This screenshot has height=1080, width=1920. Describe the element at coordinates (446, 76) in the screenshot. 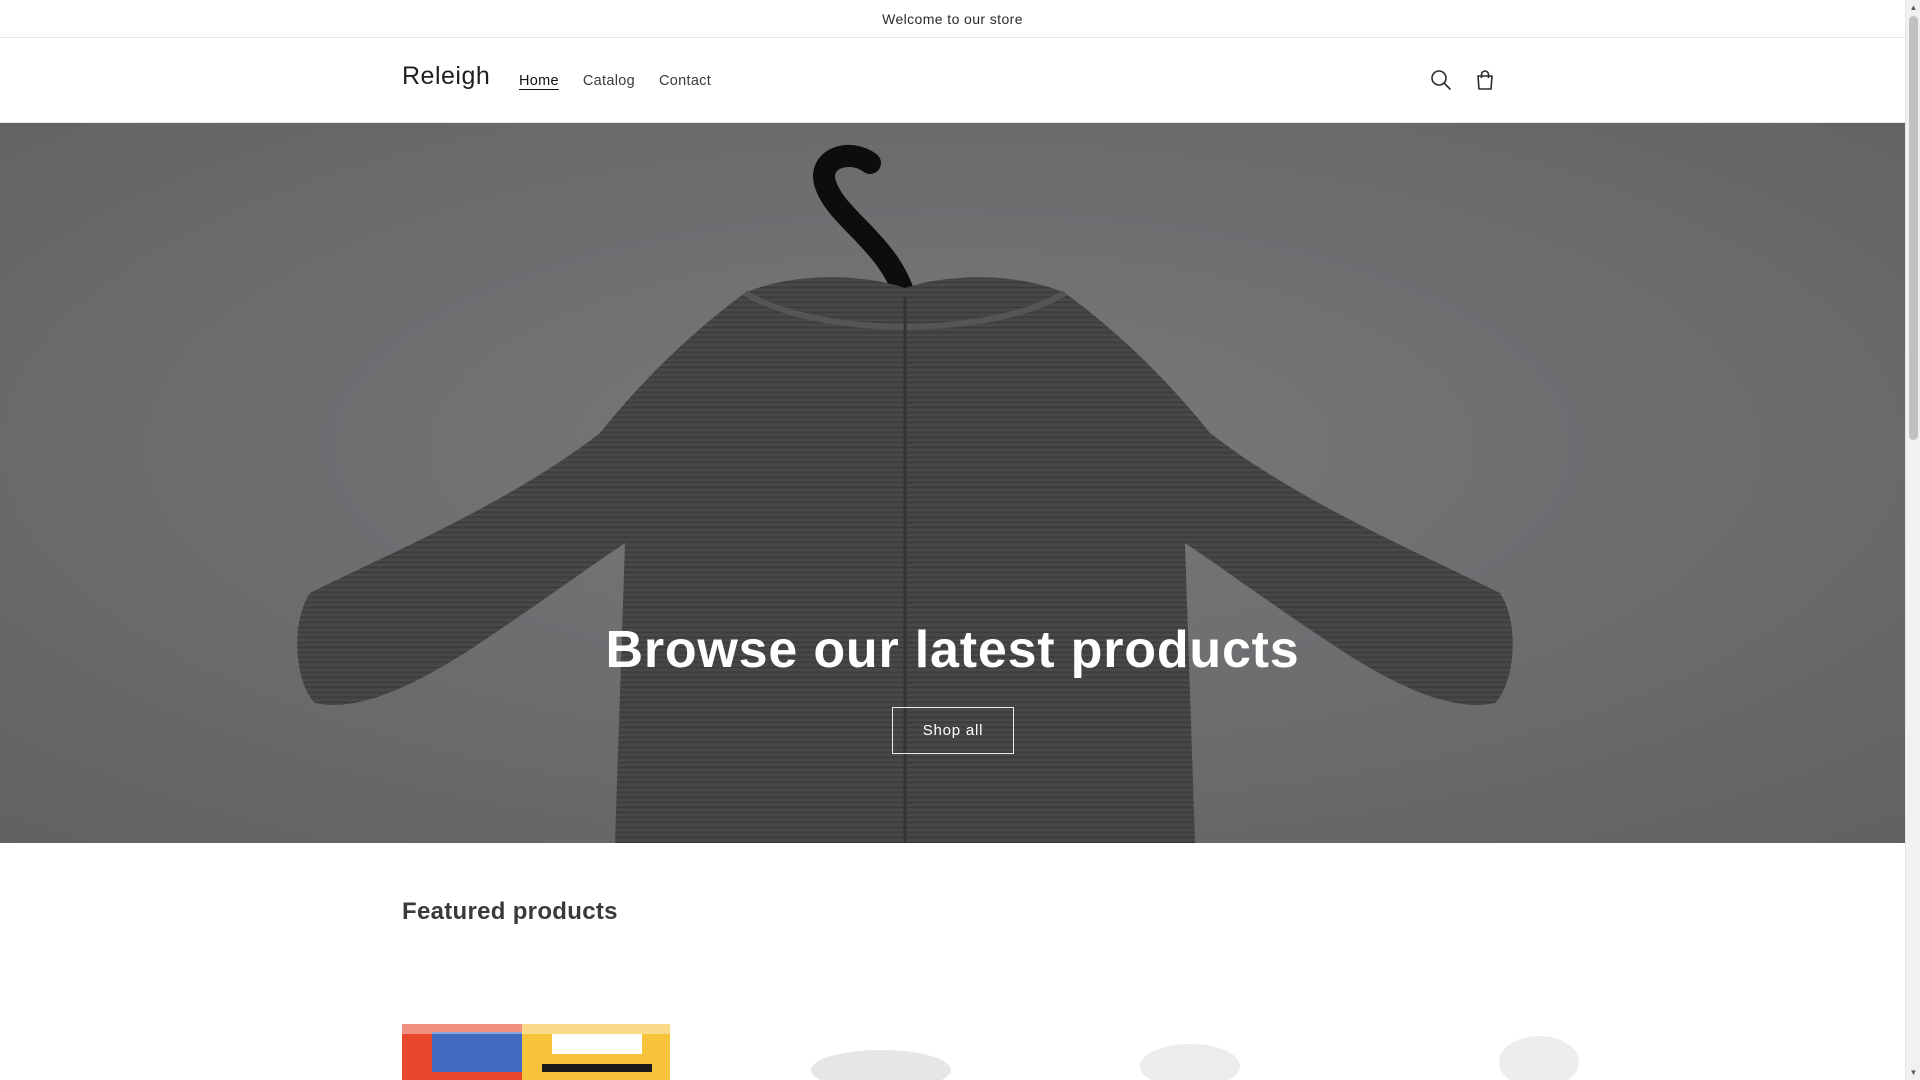

I see `store-logo: Releigh` at that location.